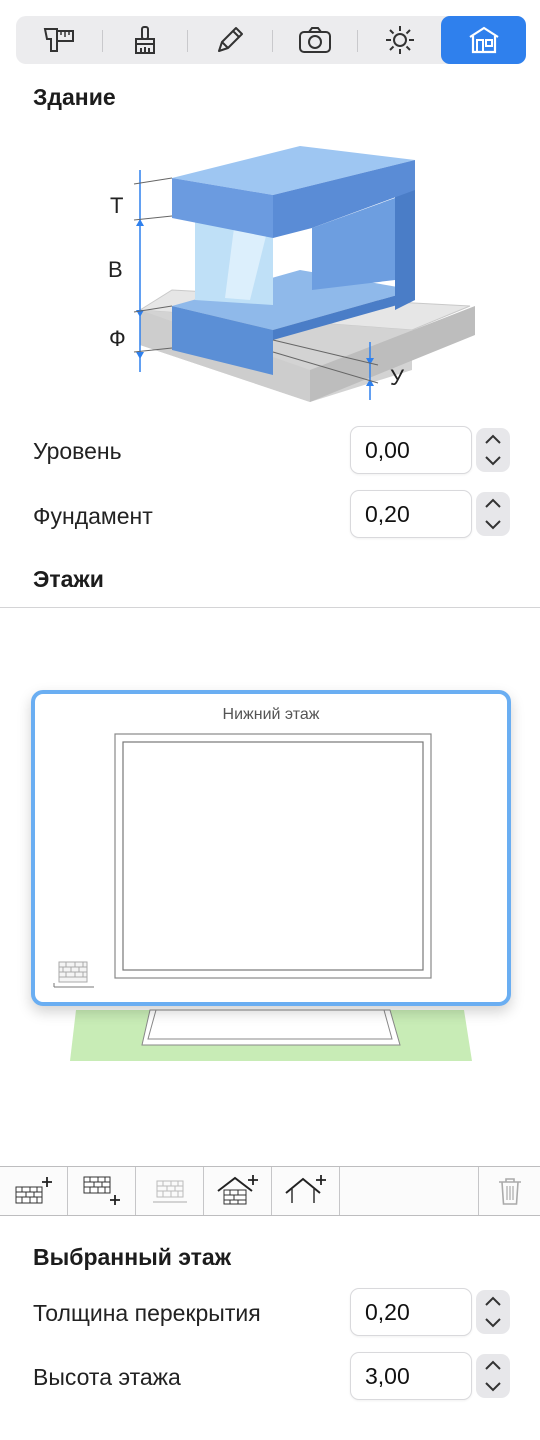 The width and height of the screenshot is (540, 1440). I want to click on slab-thickness-label: Толщина перекрытия, so click(147, 1313).